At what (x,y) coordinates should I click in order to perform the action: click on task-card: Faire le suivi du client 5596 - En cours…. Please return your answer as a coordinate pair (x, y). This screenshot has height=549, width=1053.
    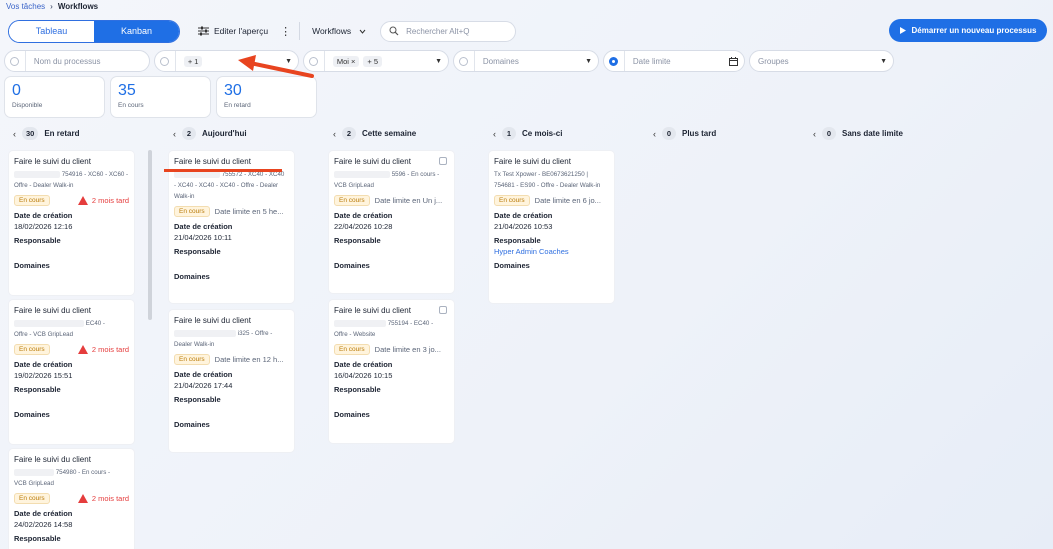
    Looking at the image, I should click on (391, 222).